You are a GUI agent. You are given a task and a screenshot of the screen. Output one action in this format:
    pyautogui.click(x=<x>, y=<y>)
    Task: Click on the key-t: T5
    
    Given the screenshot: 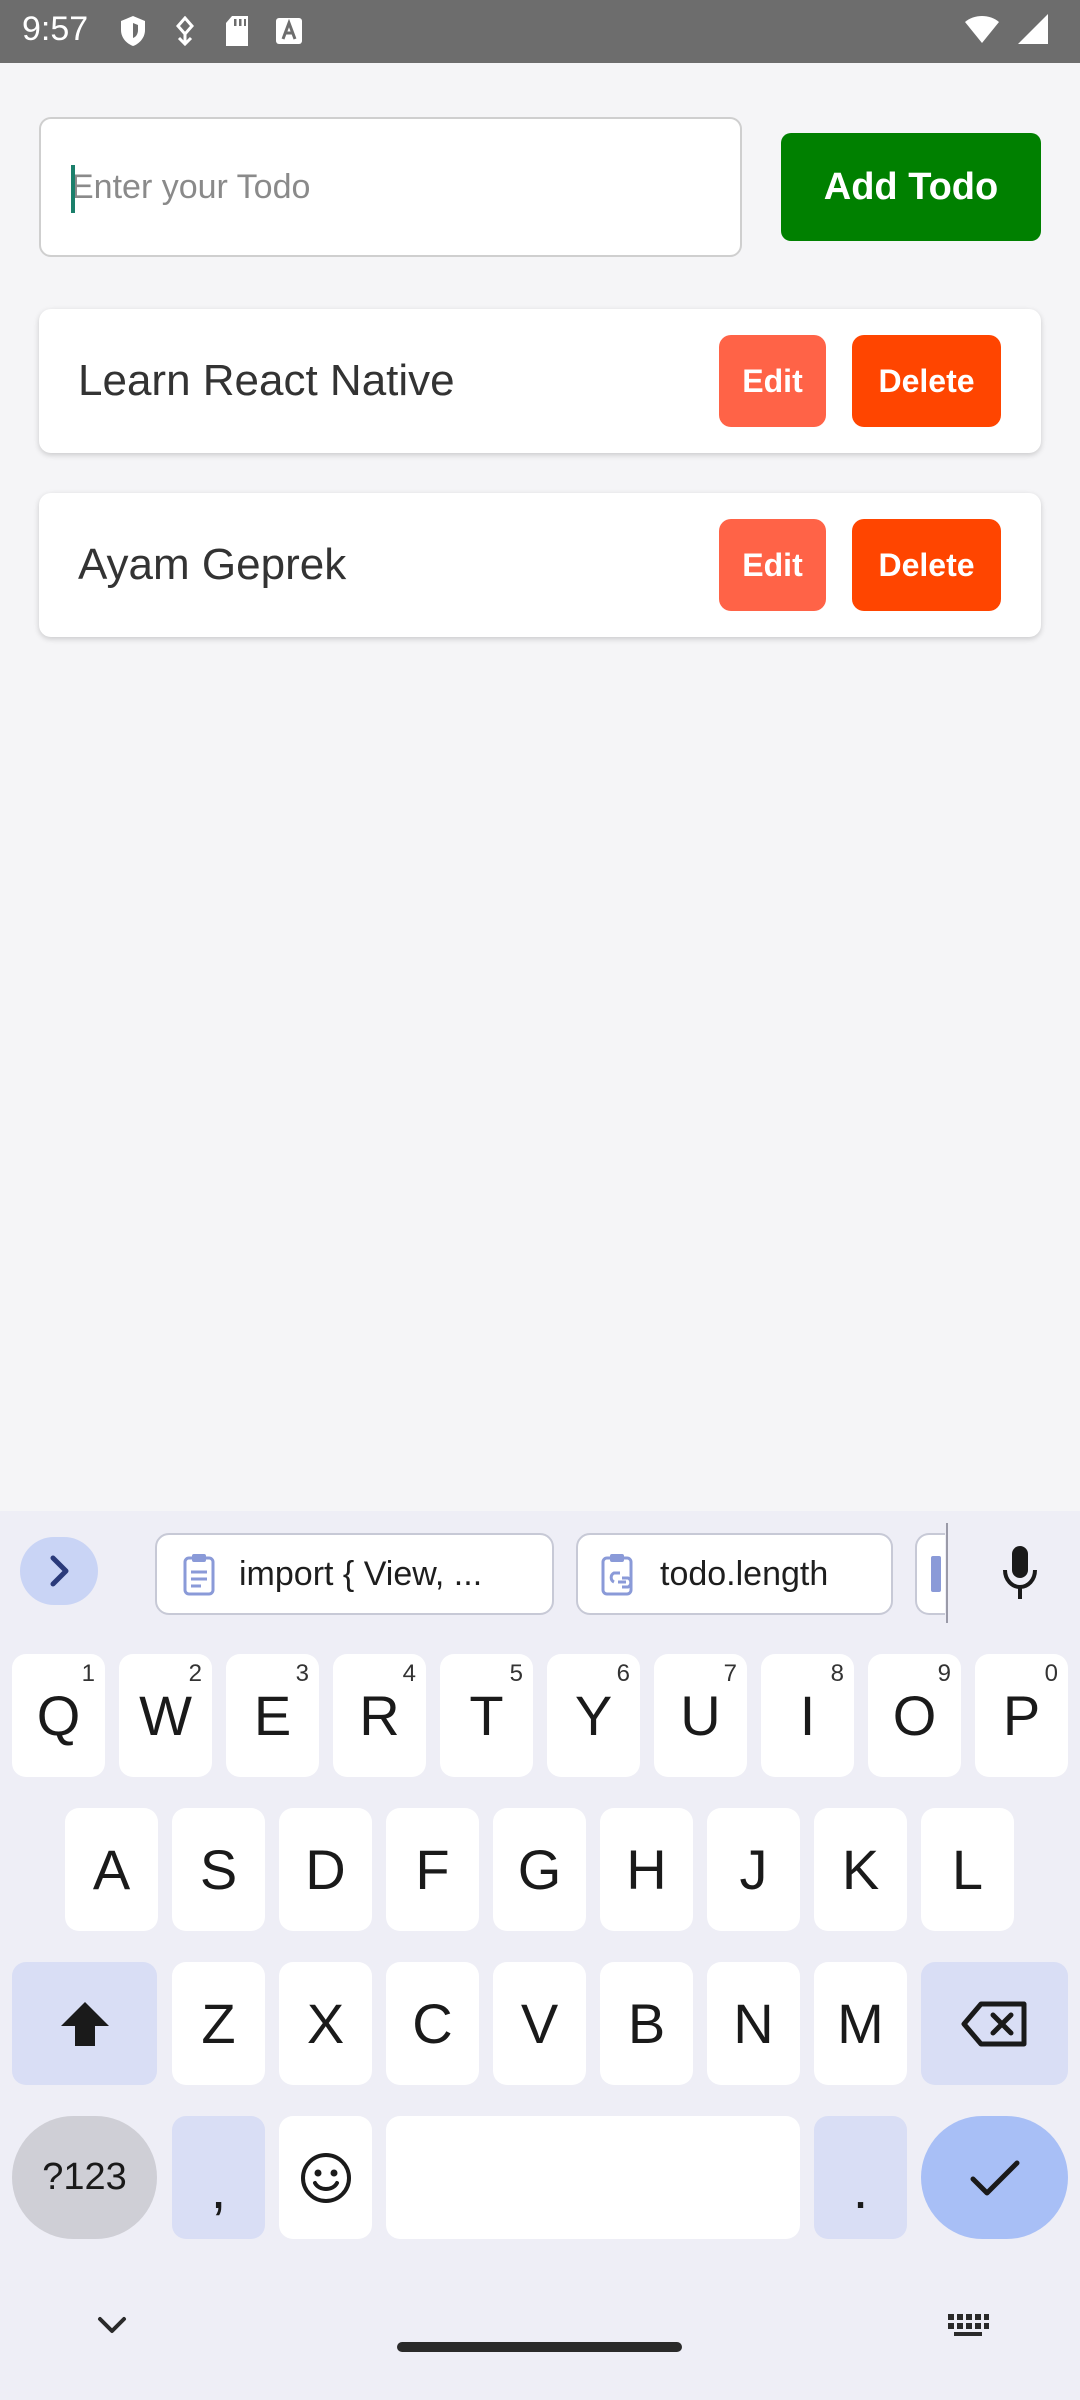 What is the action you would take?
    pyautogui.click(x=486, y=1715)
    